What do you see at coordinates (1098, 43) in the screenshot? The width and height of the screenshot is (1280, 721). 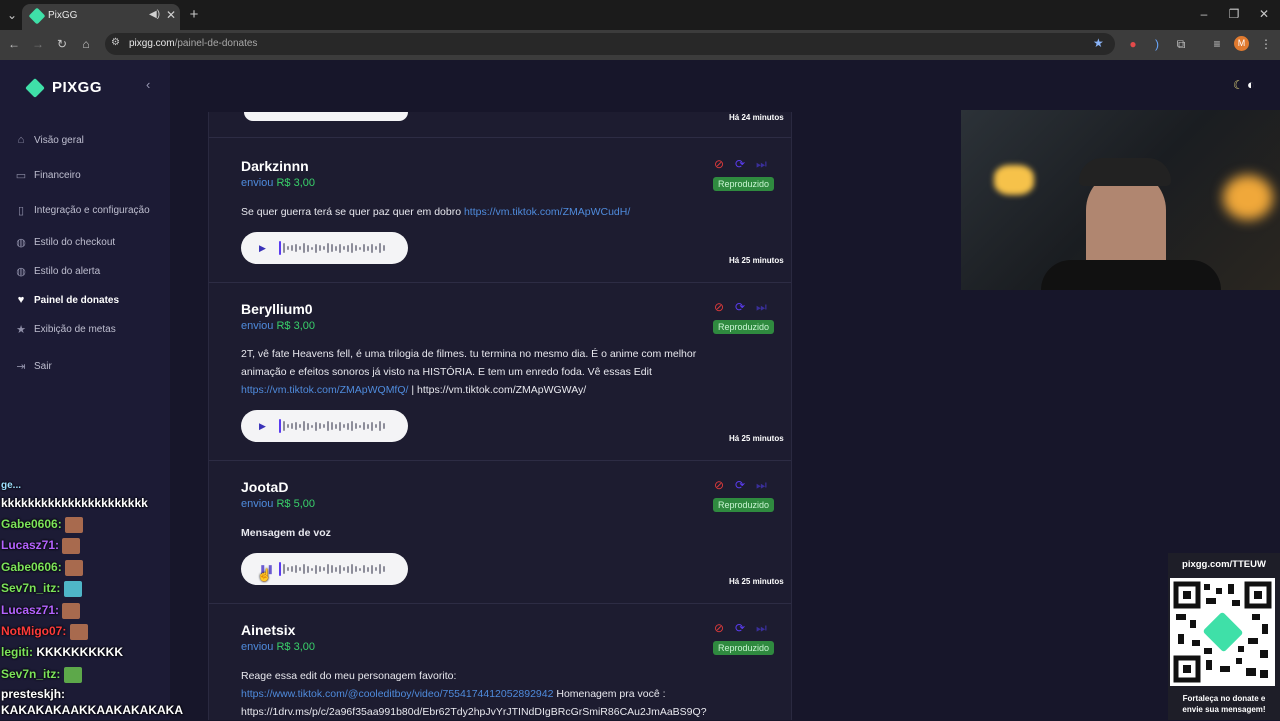 I see `bookmark-star-icon: ★` at bounding box center [1098, 43].